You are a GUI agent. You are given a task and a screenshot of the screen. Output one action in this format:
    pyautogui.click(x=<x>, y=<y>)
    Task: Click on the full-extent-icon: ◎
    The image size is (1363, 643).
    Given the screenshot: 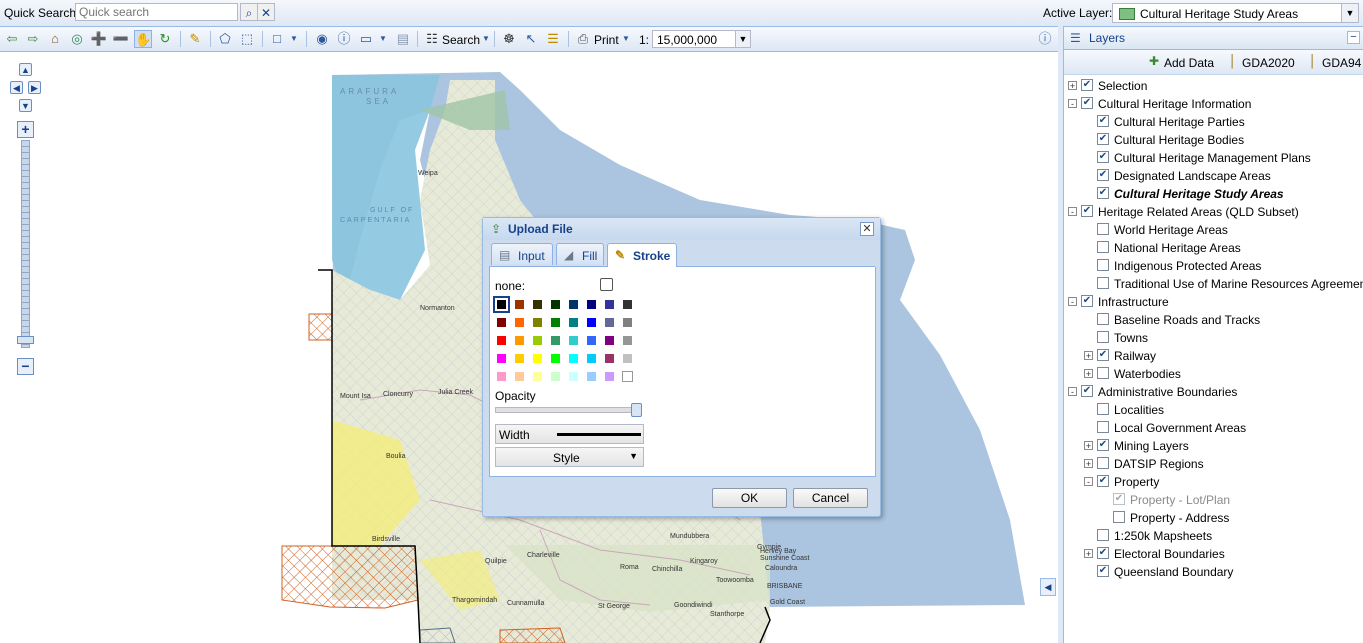 What is the action you would take?
    pyautogui.click(x=77, y=39)
    